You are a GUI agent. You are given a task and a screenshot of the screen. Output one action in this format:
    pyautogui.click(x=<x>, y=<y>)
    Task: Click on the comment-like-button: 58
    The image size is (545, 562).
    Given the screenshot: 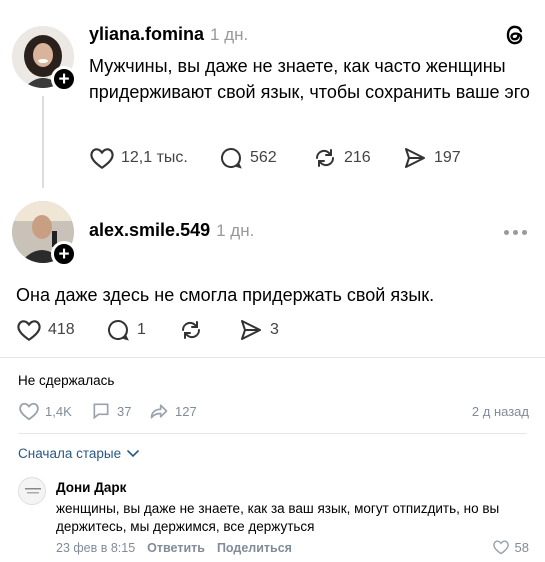 What is the action you would take?
    pyautogui.click(x=510, y=547)
    